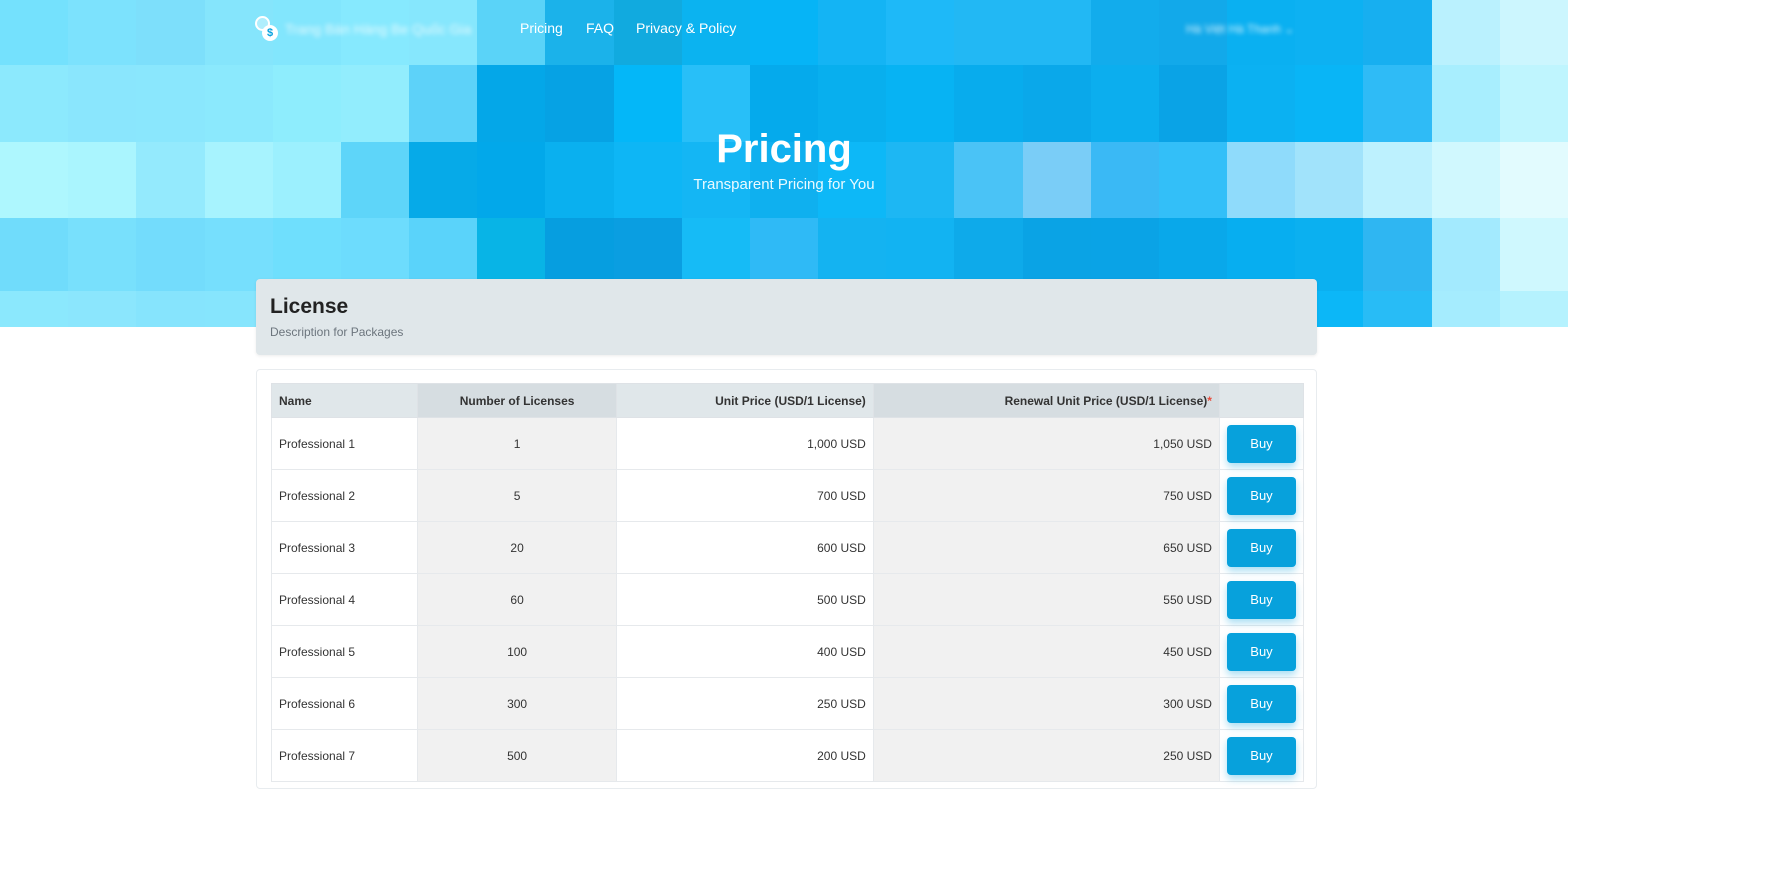  I want to click on cell-name: Professional 5, so click(344, 651).